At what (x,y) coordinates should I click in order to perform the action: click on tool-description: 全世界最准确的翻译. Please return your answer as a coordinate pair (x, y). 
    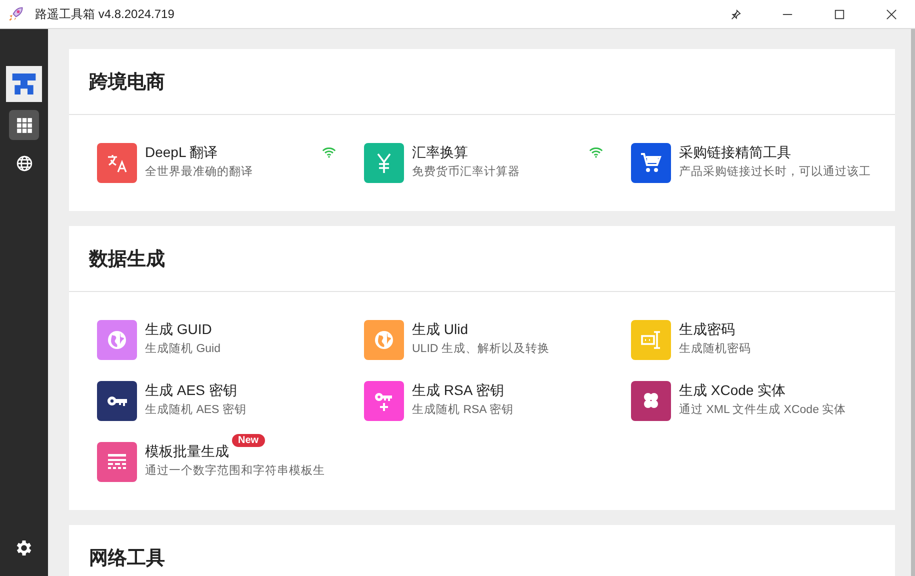
    Looking at the image, I should click on (199, 171).